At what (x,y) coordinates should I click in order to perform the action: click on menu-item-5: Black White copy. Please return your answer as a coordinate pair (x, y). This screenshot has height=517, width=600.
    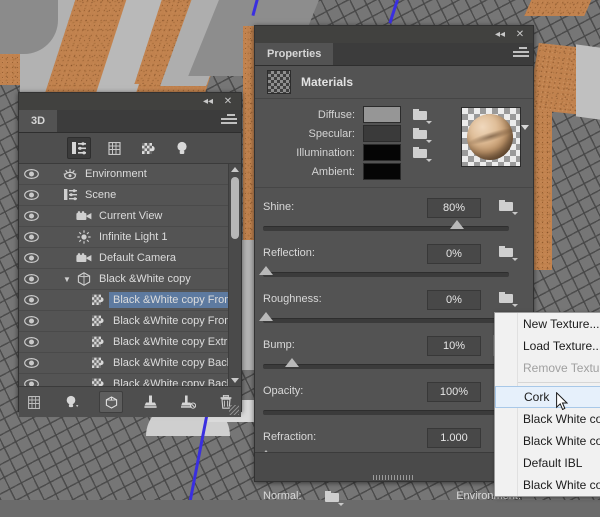
    Looking at the image, I should click on (547, 441).